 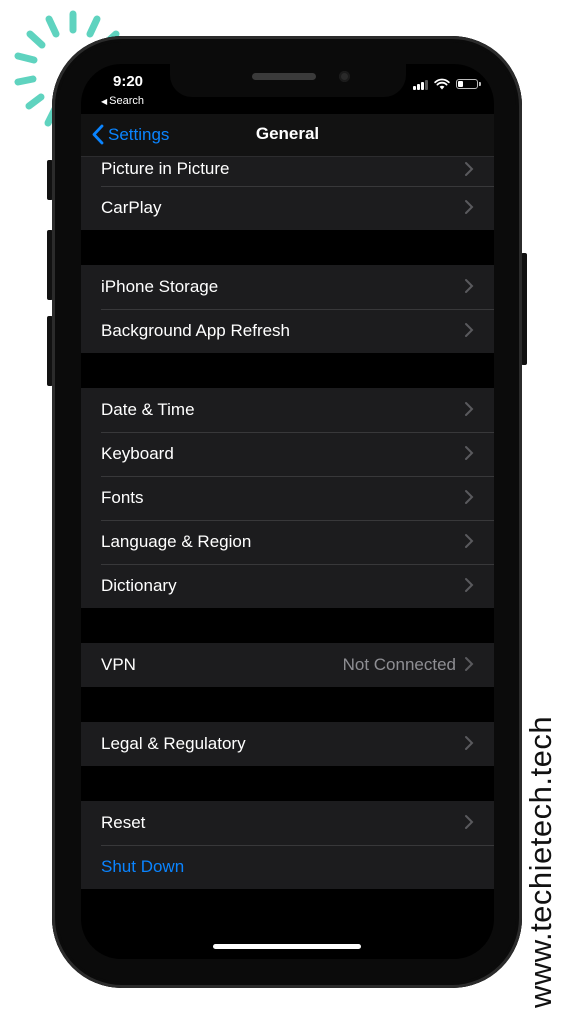 What do you see at coordinates (287, 208) in the screenshot?
I see `row-carplay: CarPlay` at bounding box center [287, 208].